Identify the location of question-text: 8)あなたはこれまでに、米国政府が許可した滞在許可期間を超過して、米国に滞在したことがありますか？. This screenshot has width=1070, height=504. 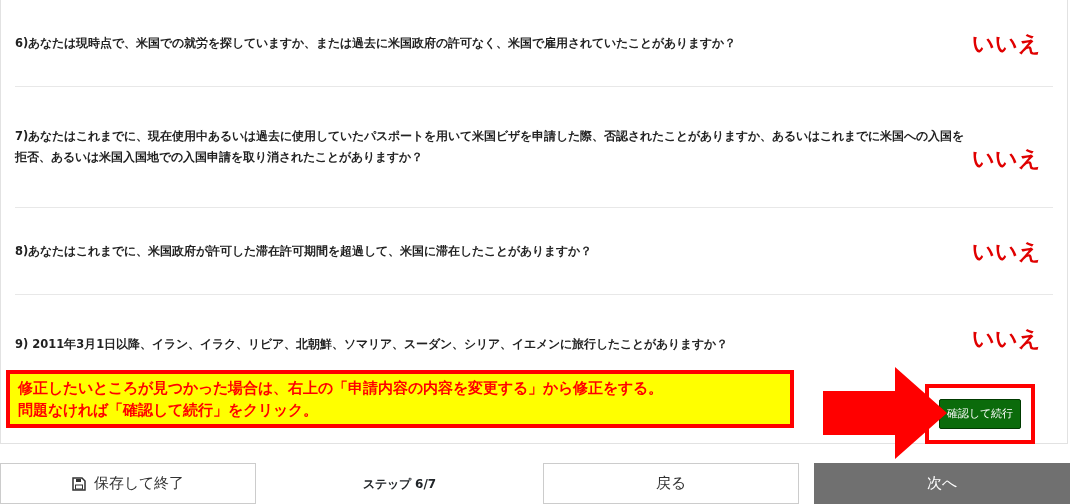
(304, 251).